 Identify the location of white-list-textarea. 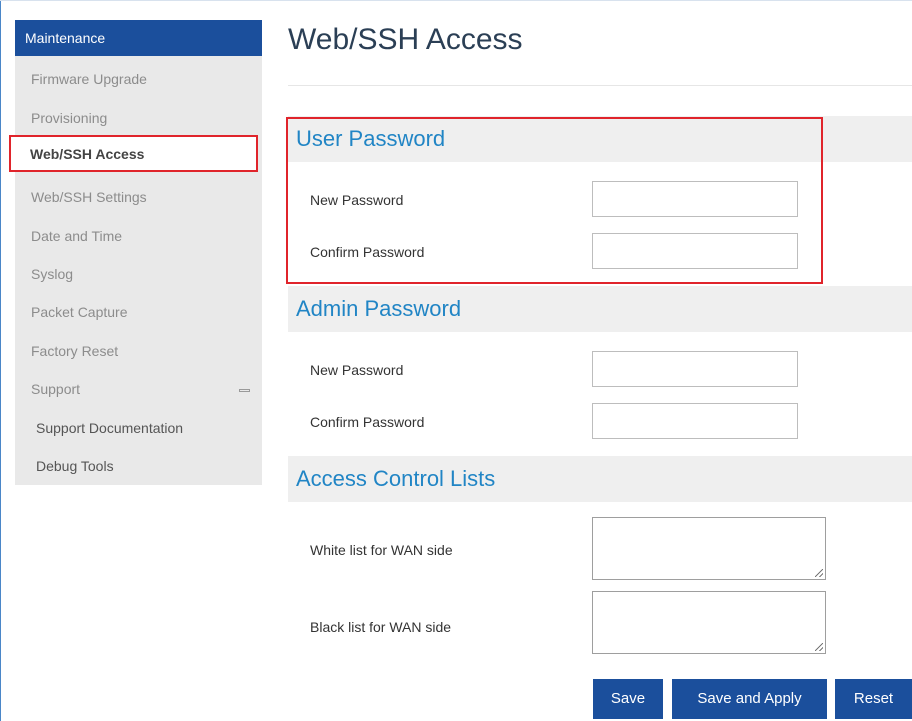
(709, 548).